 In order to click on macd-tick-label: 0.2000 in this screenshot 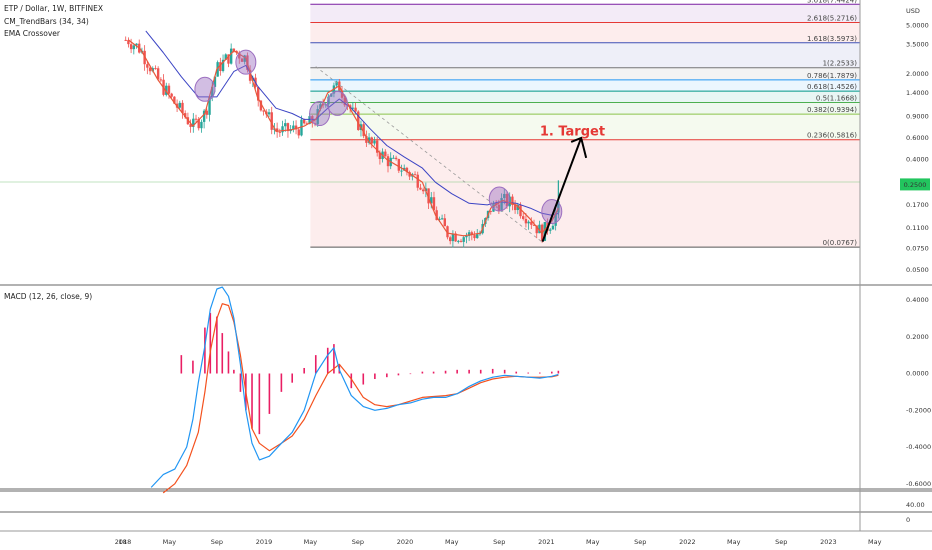, I will do `click(917, 337)`.